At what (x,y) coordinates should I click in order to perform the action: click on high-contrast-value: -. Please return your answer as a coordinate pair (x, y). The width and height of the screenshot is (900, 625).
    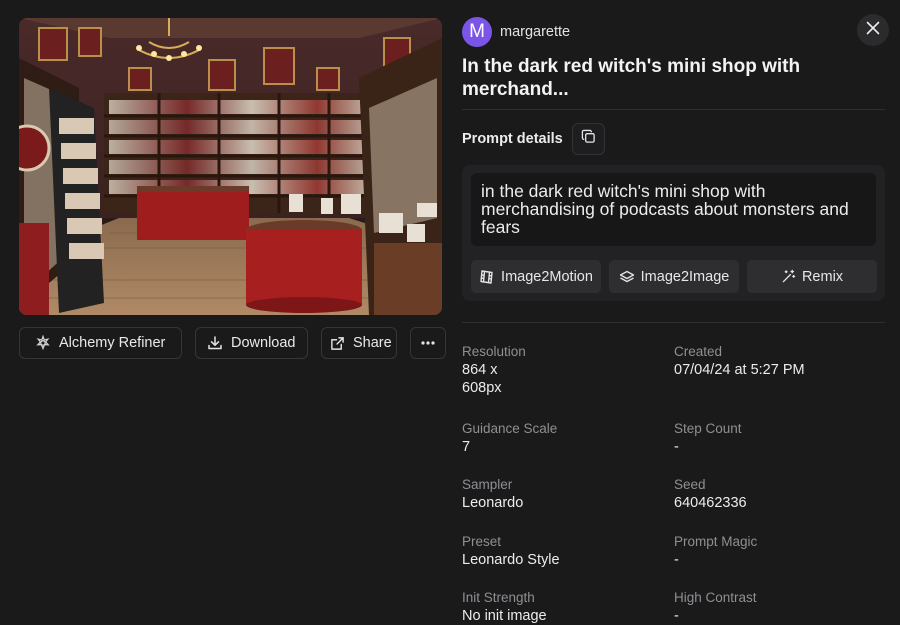
    Looking at the image, I should click on (676, 616).